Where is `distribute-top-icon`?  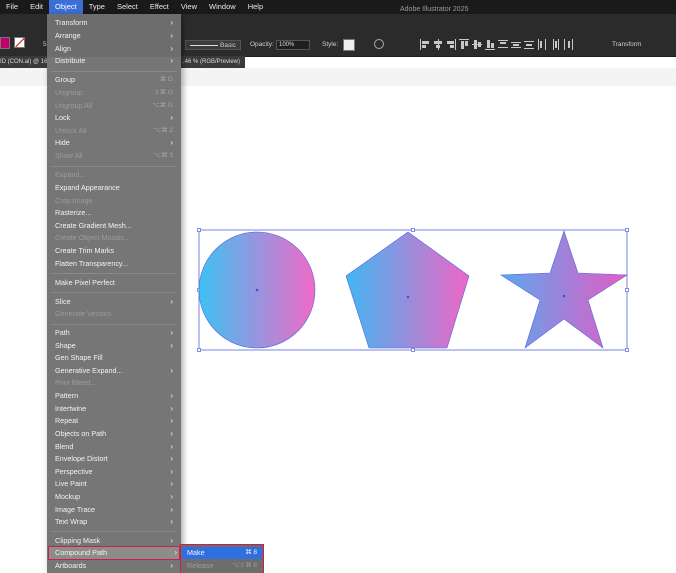 distribute-top-icon is located at coordinates (503, 44).